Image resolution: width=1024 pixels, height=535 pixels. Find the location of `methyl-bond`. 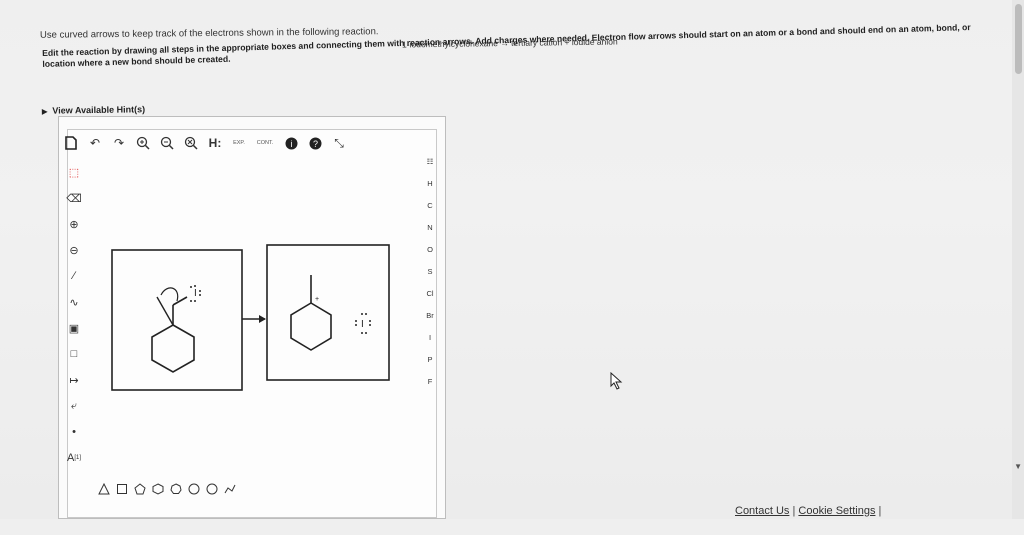

methyl-bond is located at coordinates (165, 311).